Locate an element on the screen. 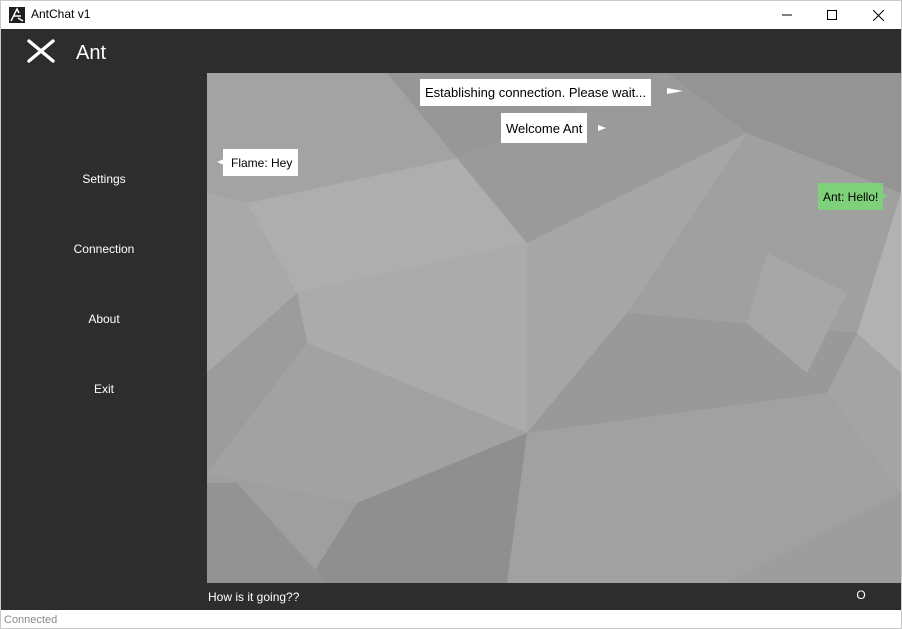 This screenshot has width=902, height=629. close-icon is located at coordinates (878, 15).